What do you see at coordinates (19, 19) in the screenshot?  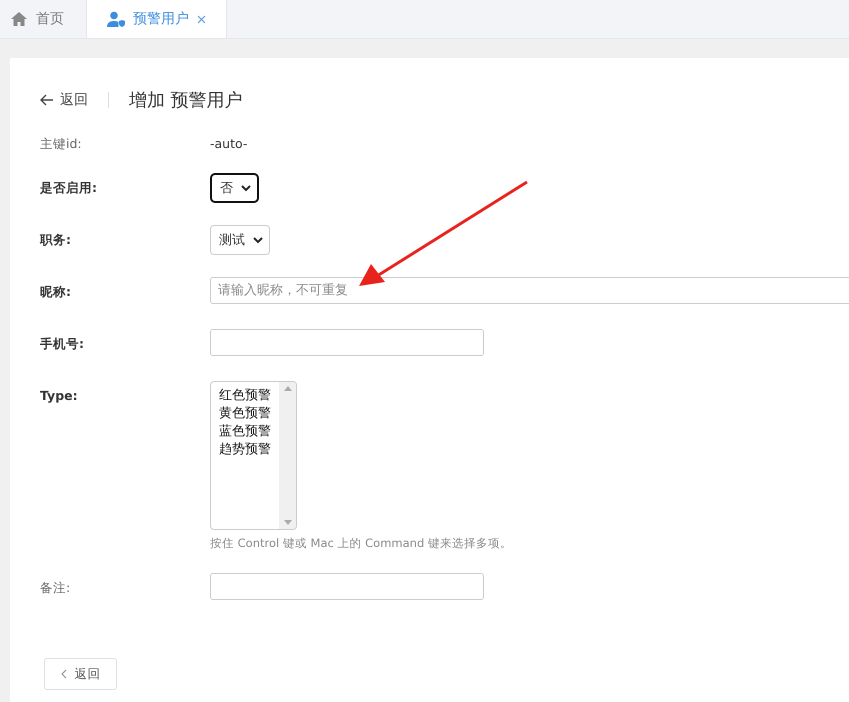 I see `home-icon` at bounding box center [19, 19].